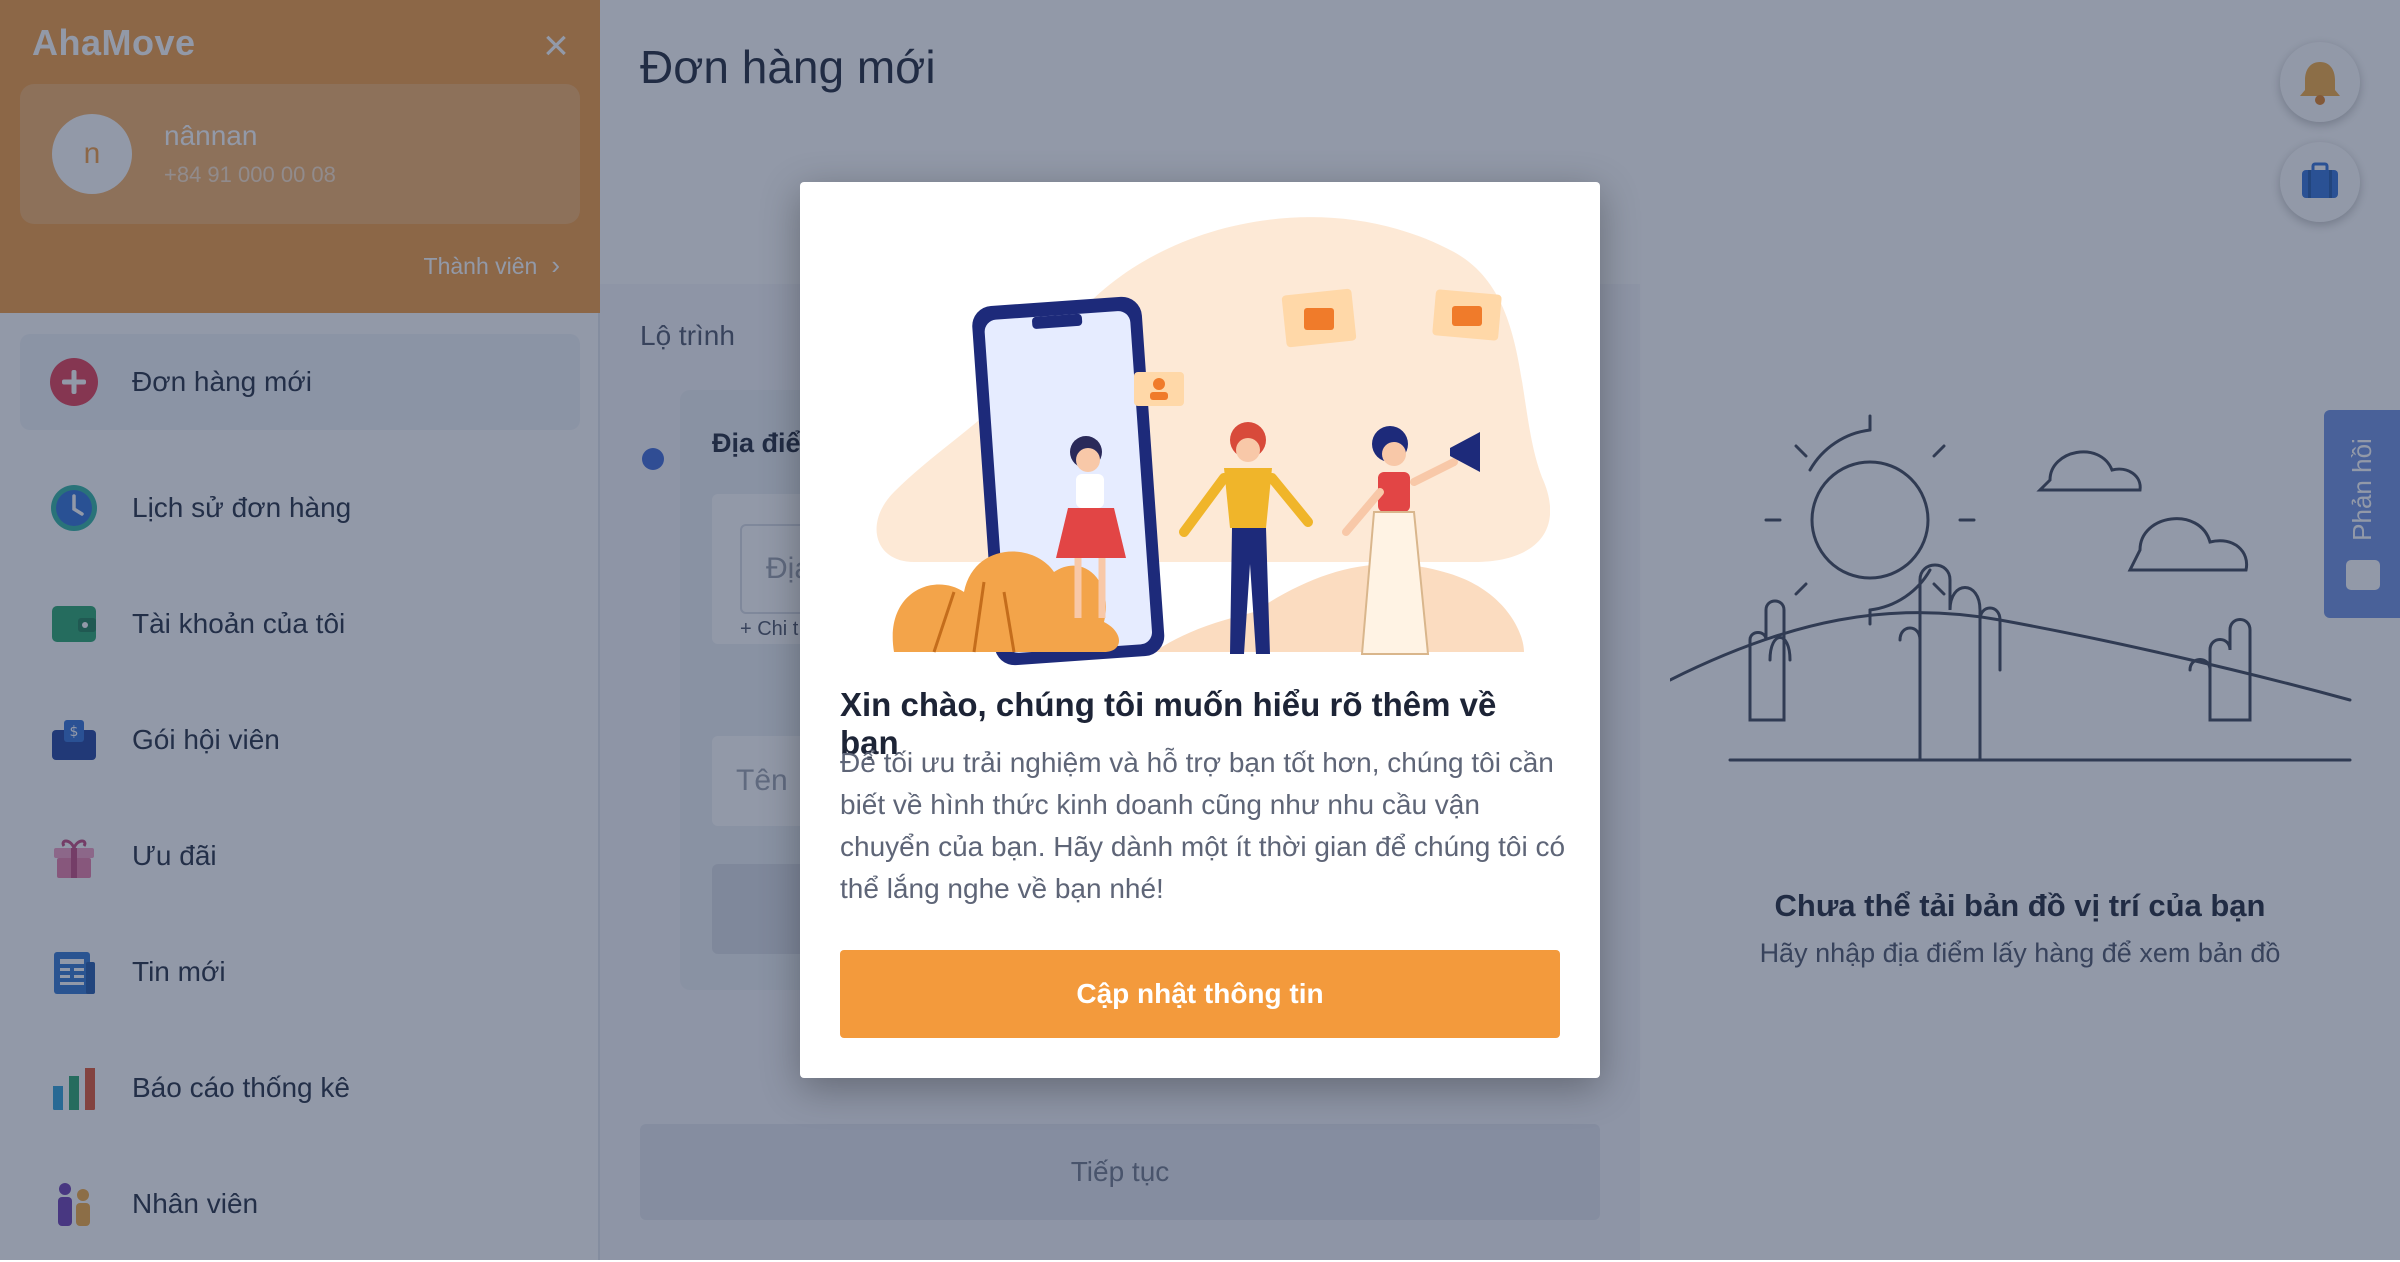 The image size is (2400, 1262). What do you see at coordinates (1200, 994) in the screenshot?
I see `update-info-button: Cập nhật thông tin` at bounding box center [1200, 994].